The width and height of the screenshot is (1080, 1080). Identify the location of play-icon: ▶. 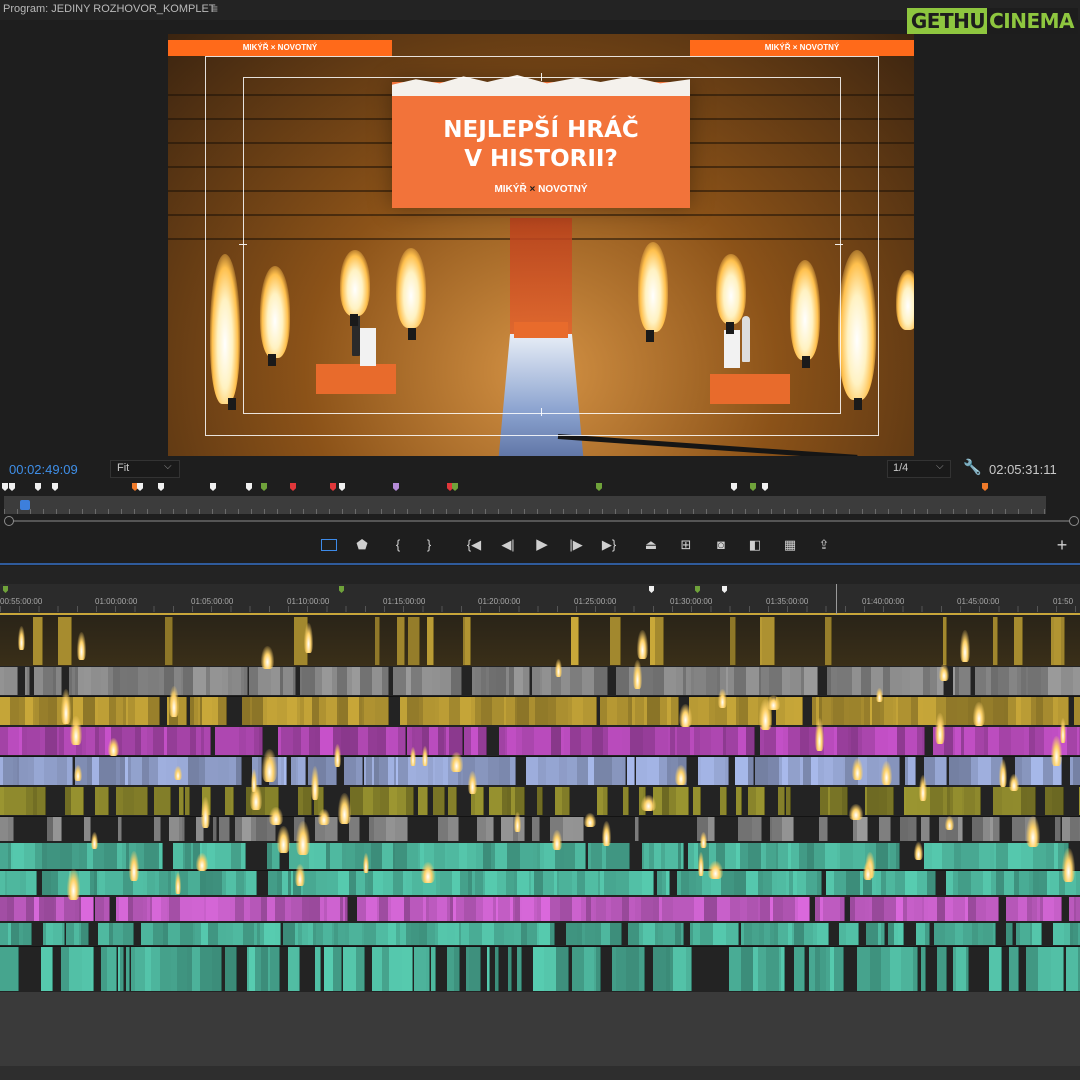
(542, 545).